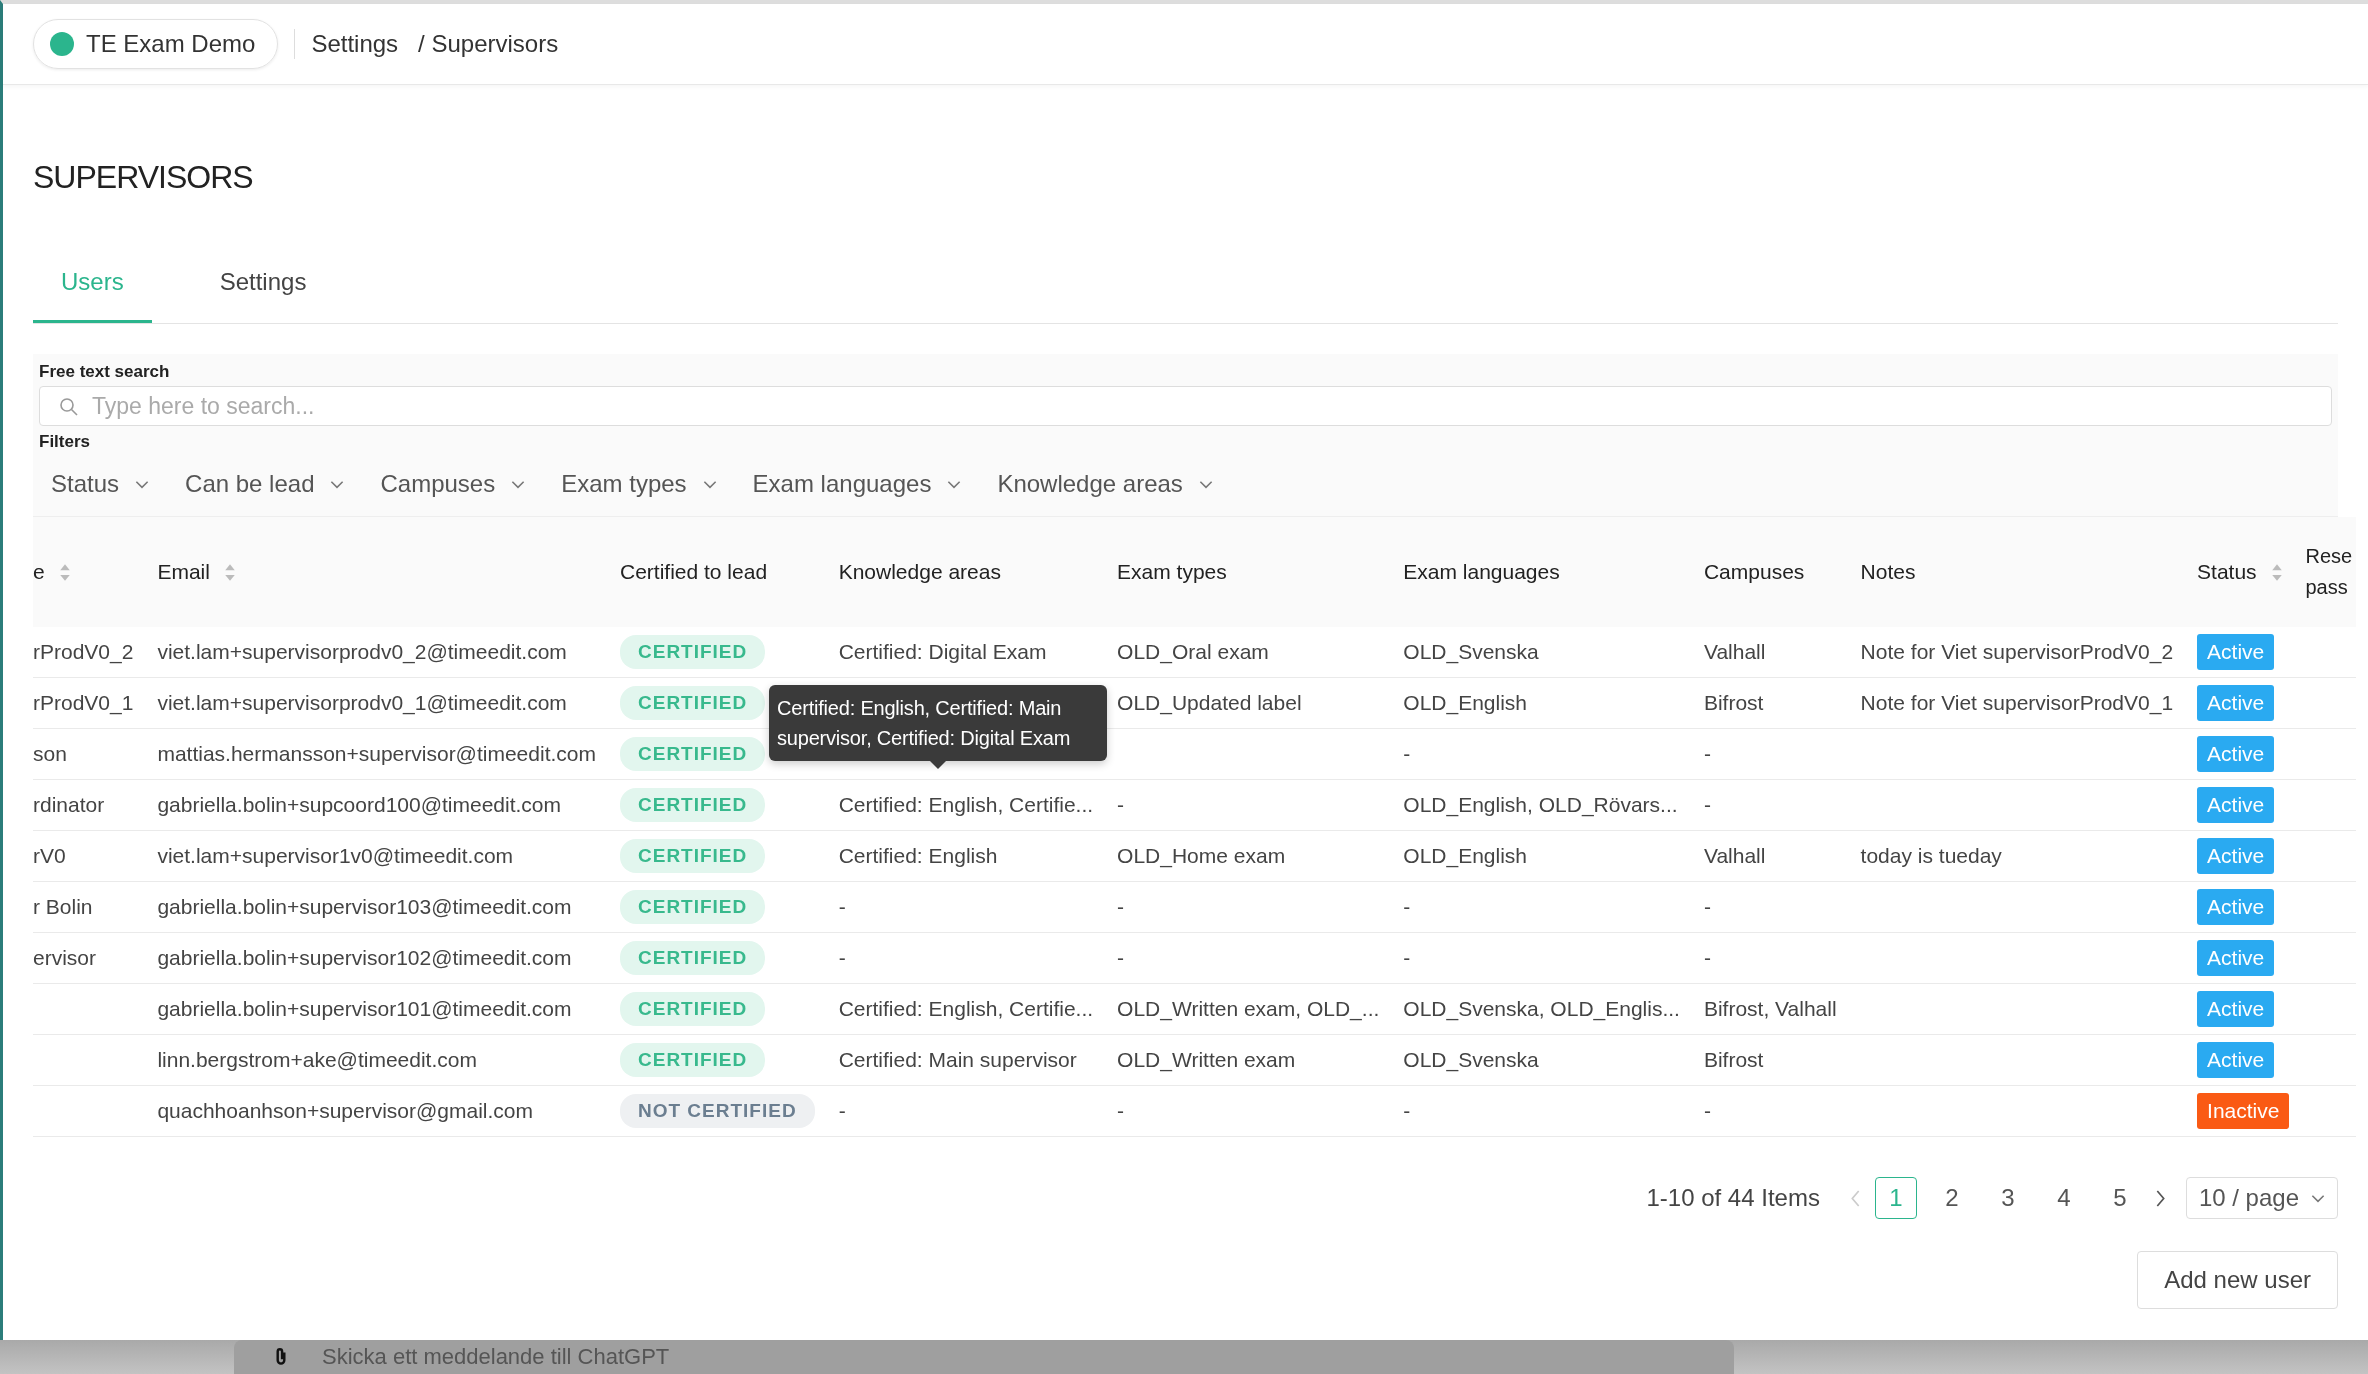  What do you see at coordinates (2237, 1280) in the screenshot?
I see `add-user-button: Add new user` at bounding box center [2237, 1280].